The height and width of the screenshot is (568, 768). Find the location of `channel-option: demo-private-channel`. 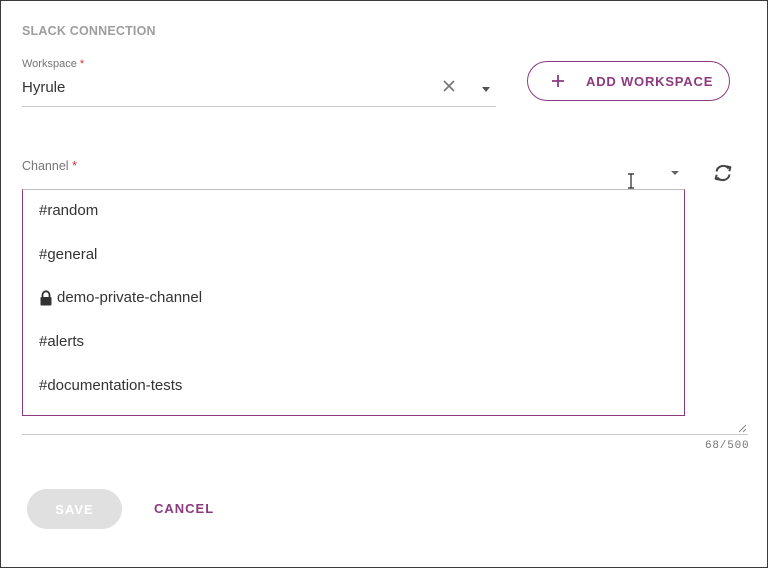

channel-option: demo-private-channel is located at coordinates (120, 297).